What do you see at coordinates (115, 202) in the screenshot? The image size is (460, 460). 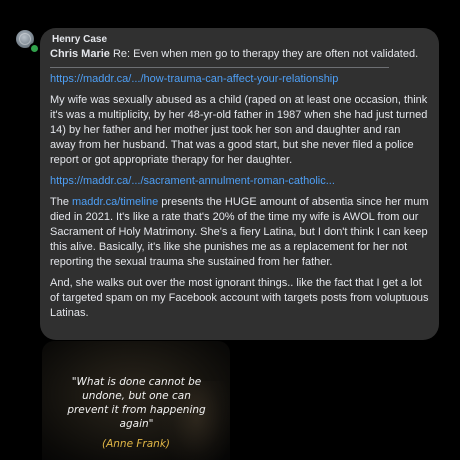 I see `timeline-link: maddr.ca/timeline` at bounding box center [115, 202].